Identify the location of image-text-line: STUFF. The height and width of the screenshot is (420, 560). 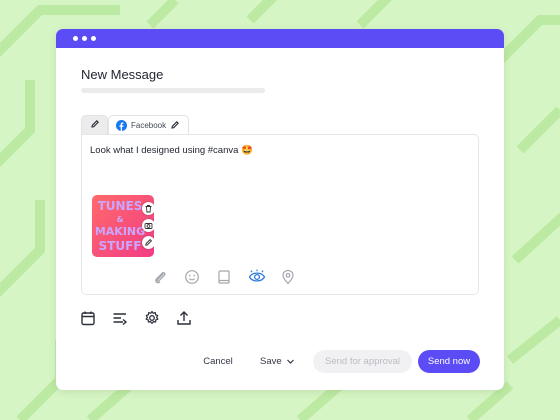
(120, 246).